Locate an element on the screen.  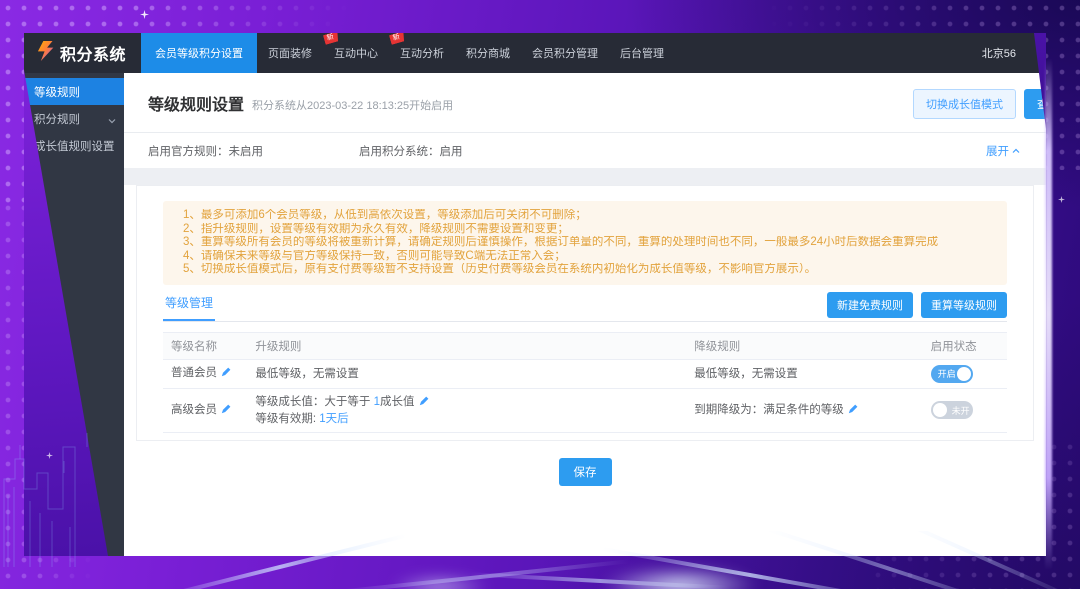
create-free-rule-button: 新建免费规则 is located at coordinates (870, 304).